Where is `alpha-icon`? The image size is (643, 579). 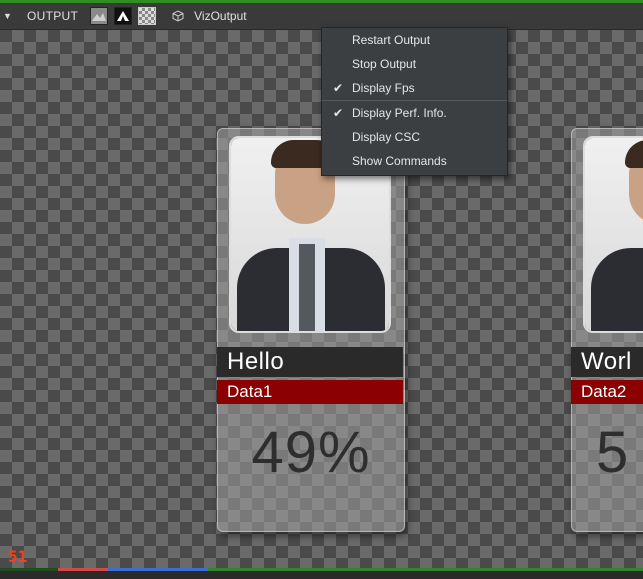
alpha-icon is located at coordinates (123, 16).